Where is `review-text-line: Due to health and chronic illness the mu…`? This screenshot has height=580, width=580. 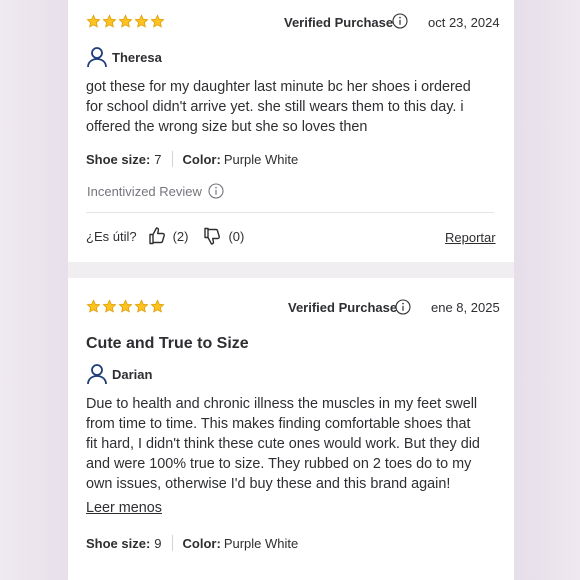
review-text-line: Due to health and chronic illness the mu… is located at coordinates (282, 404).